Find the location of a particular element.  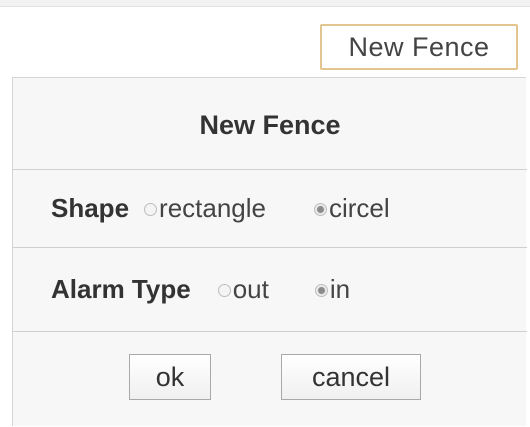

alarm-option-in-label: in is located at coordinates (340, 289).